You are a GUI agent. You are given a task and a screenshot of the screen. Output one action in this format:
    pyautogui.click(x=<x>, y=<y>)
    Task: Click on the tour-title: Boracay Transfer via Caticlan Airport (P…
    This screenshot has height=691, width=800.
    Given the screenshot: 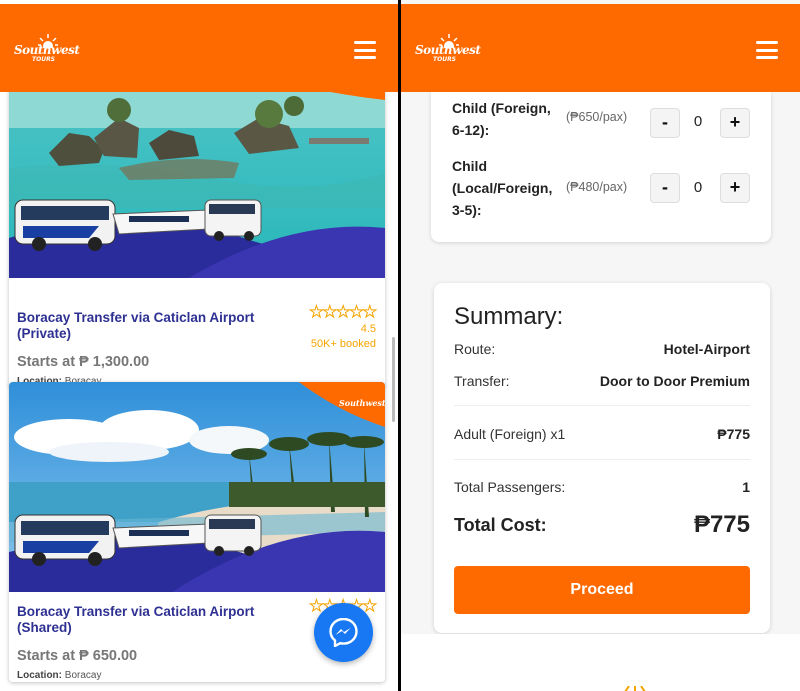 What is the action you would take?
    pyautogui.click(x=147, y=326)
    